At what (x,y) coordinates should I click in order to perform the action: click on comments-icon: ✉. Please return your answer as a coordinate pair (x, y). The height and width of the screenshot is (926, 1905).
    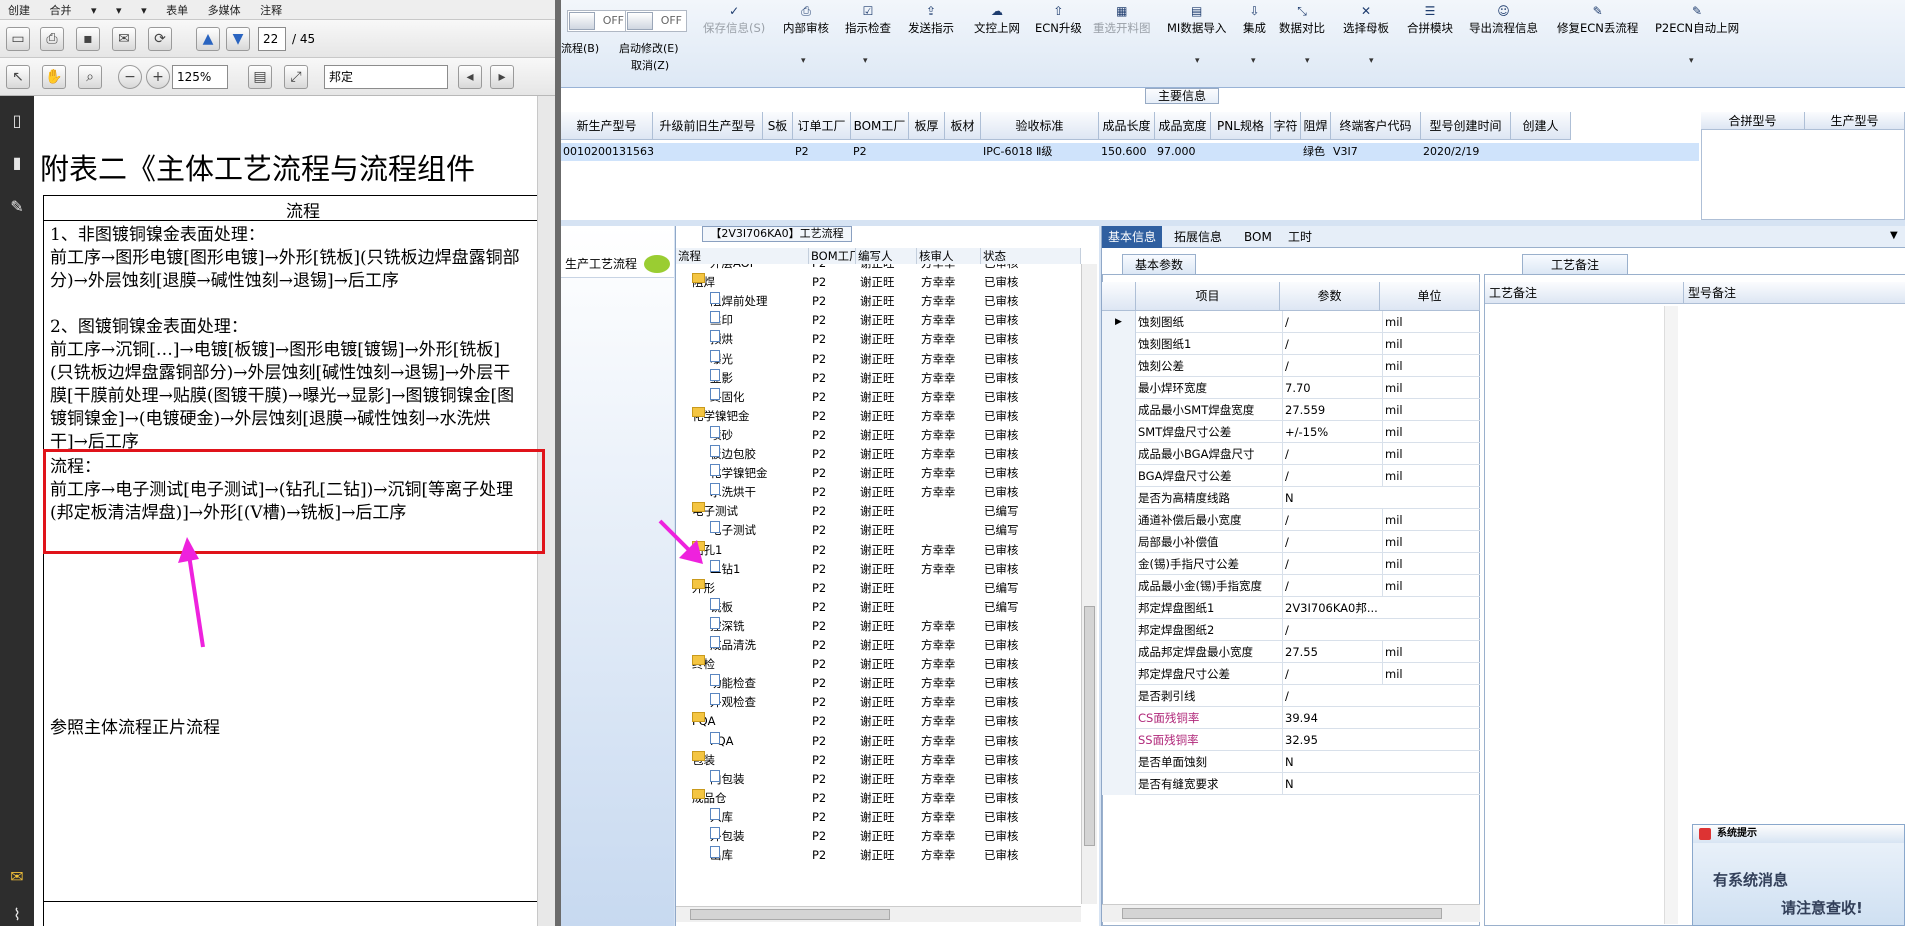
    Looking at the image, I should click on (17, 877).